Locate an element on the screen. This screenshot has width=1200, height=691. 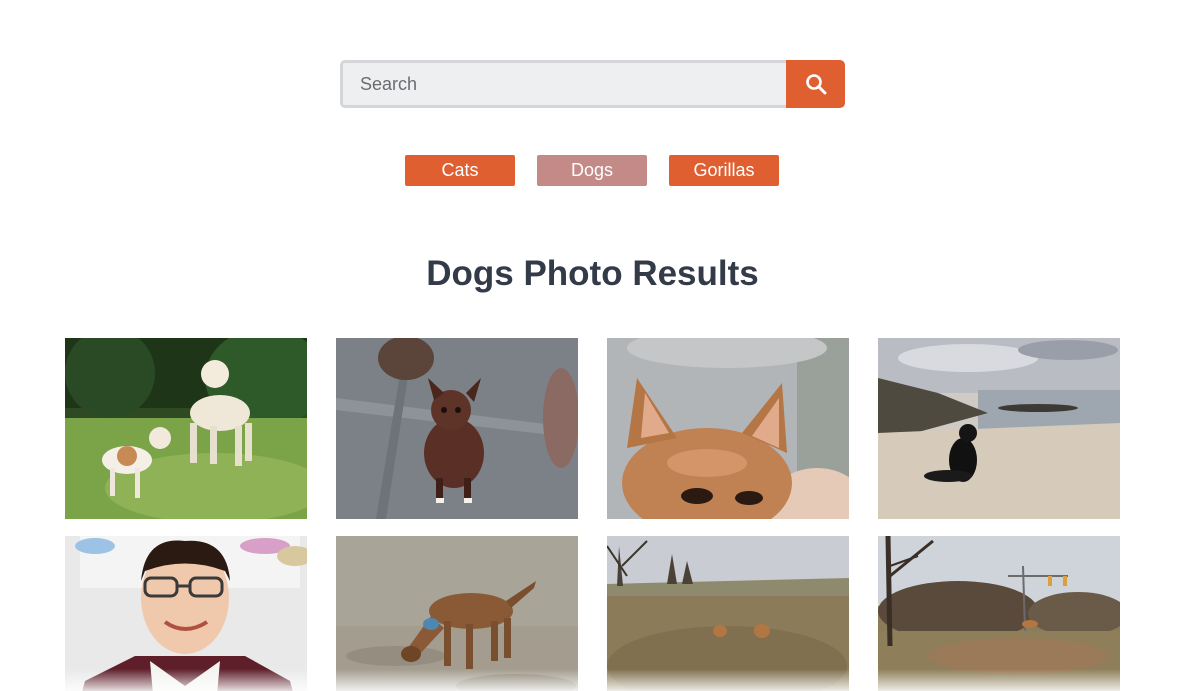
photo-dogs-on-grass is located at coordinates (186, 428).